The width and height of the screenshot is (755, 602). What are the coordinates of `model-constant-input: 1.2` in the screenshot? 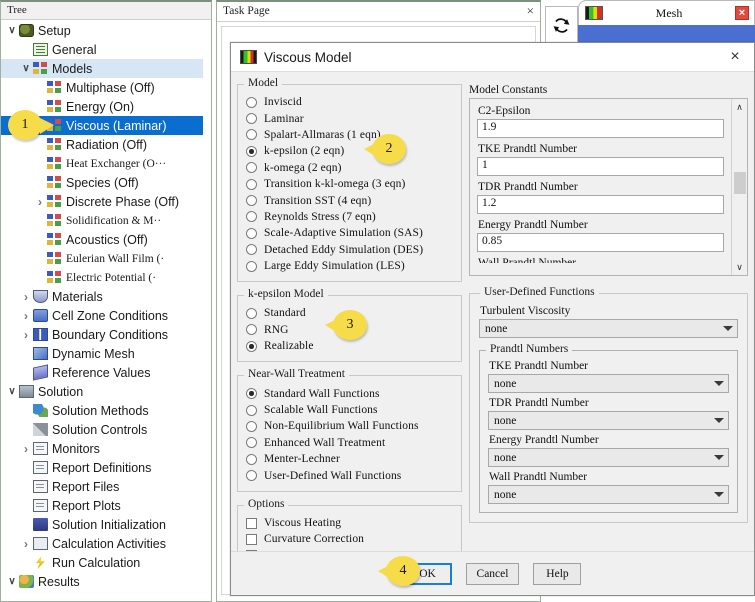 It's located at (600, 204).